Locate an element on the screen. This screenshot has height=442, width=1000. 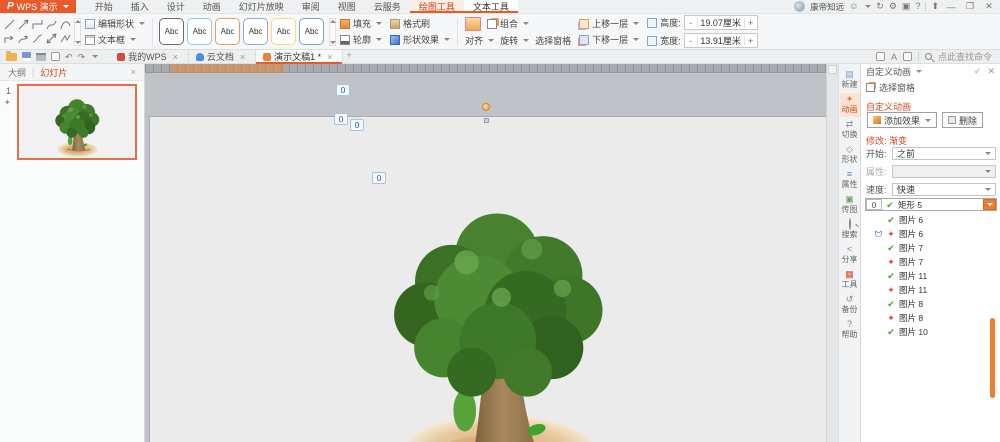
scroll-down-icon is located at coordinates (77, 42).